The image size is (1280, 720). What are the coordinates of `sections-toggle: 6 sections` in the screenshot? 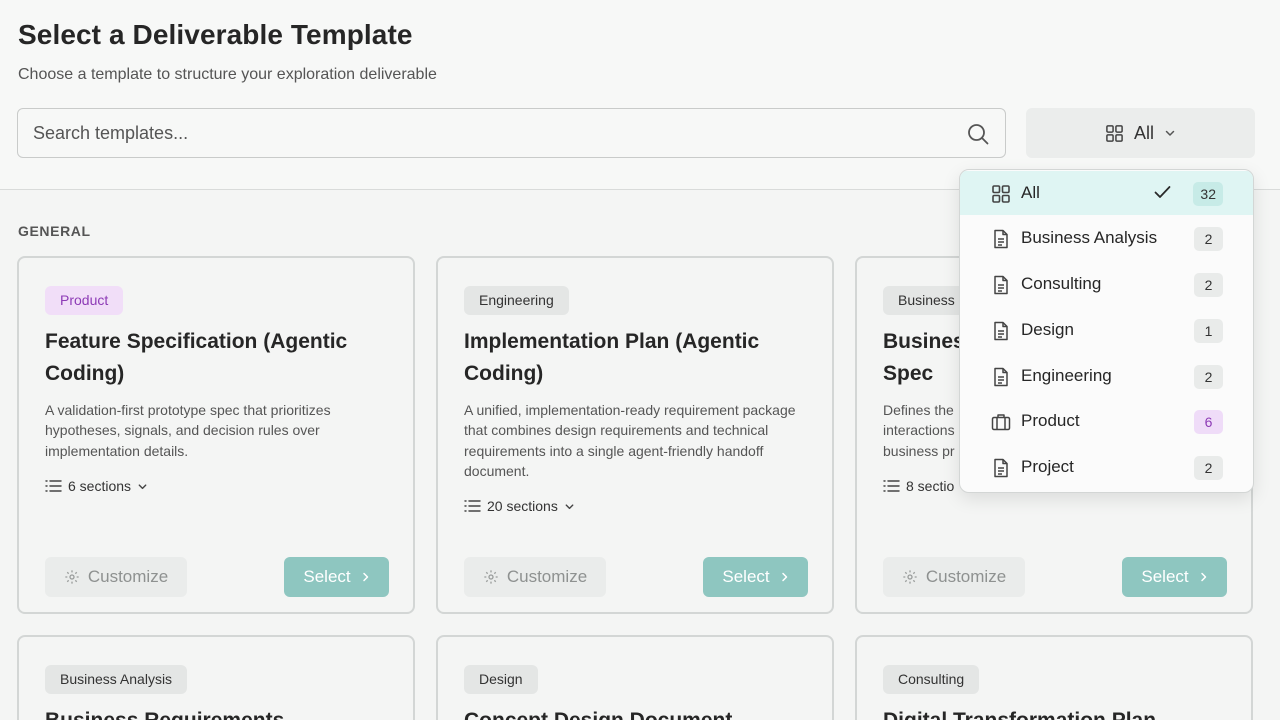 It's located at (96, 486).